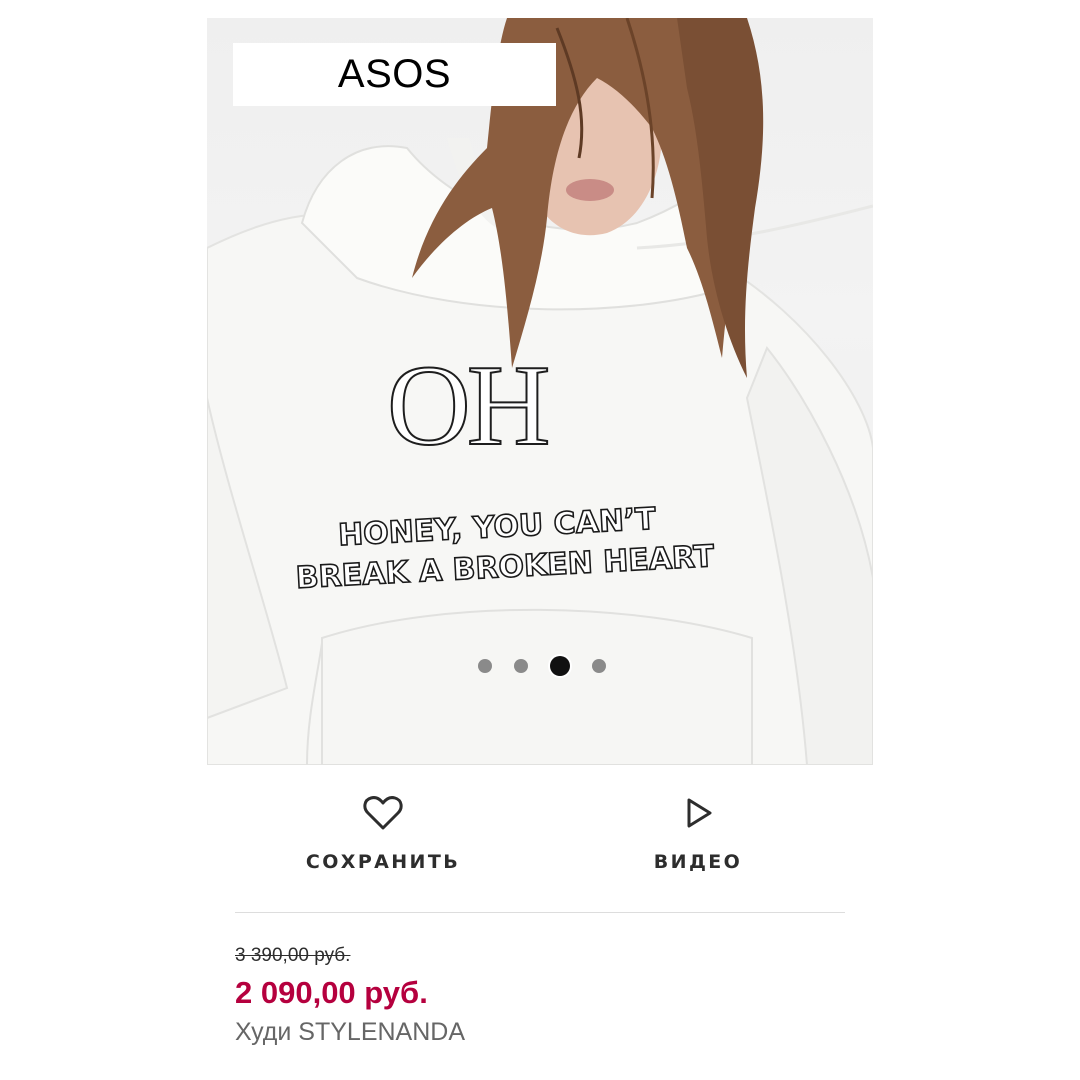 This screenshot has height=1080, width=1080. I want to click on product-name: Худи STYLENANDA, so click(350, 1032).